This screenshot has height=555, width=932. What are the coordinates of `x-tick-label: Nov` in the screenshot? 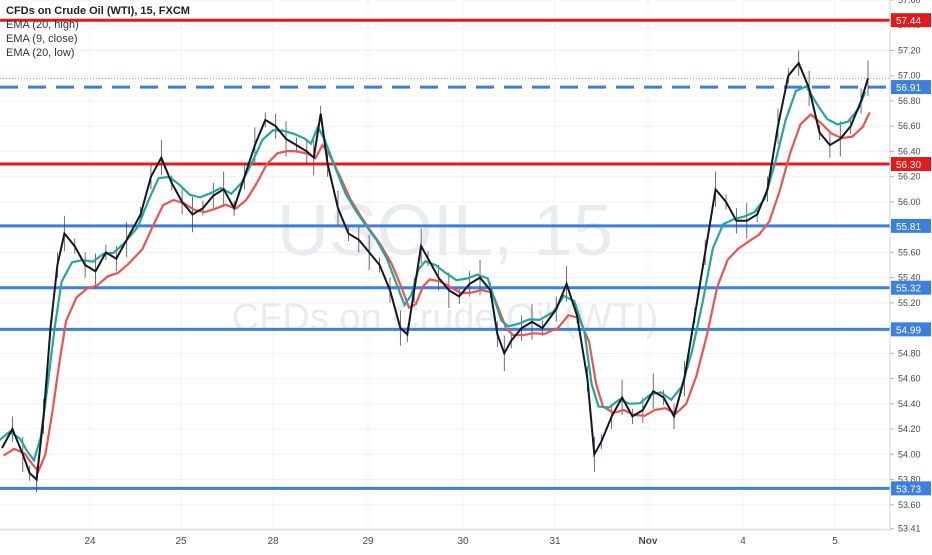 It's located at (648, 541).